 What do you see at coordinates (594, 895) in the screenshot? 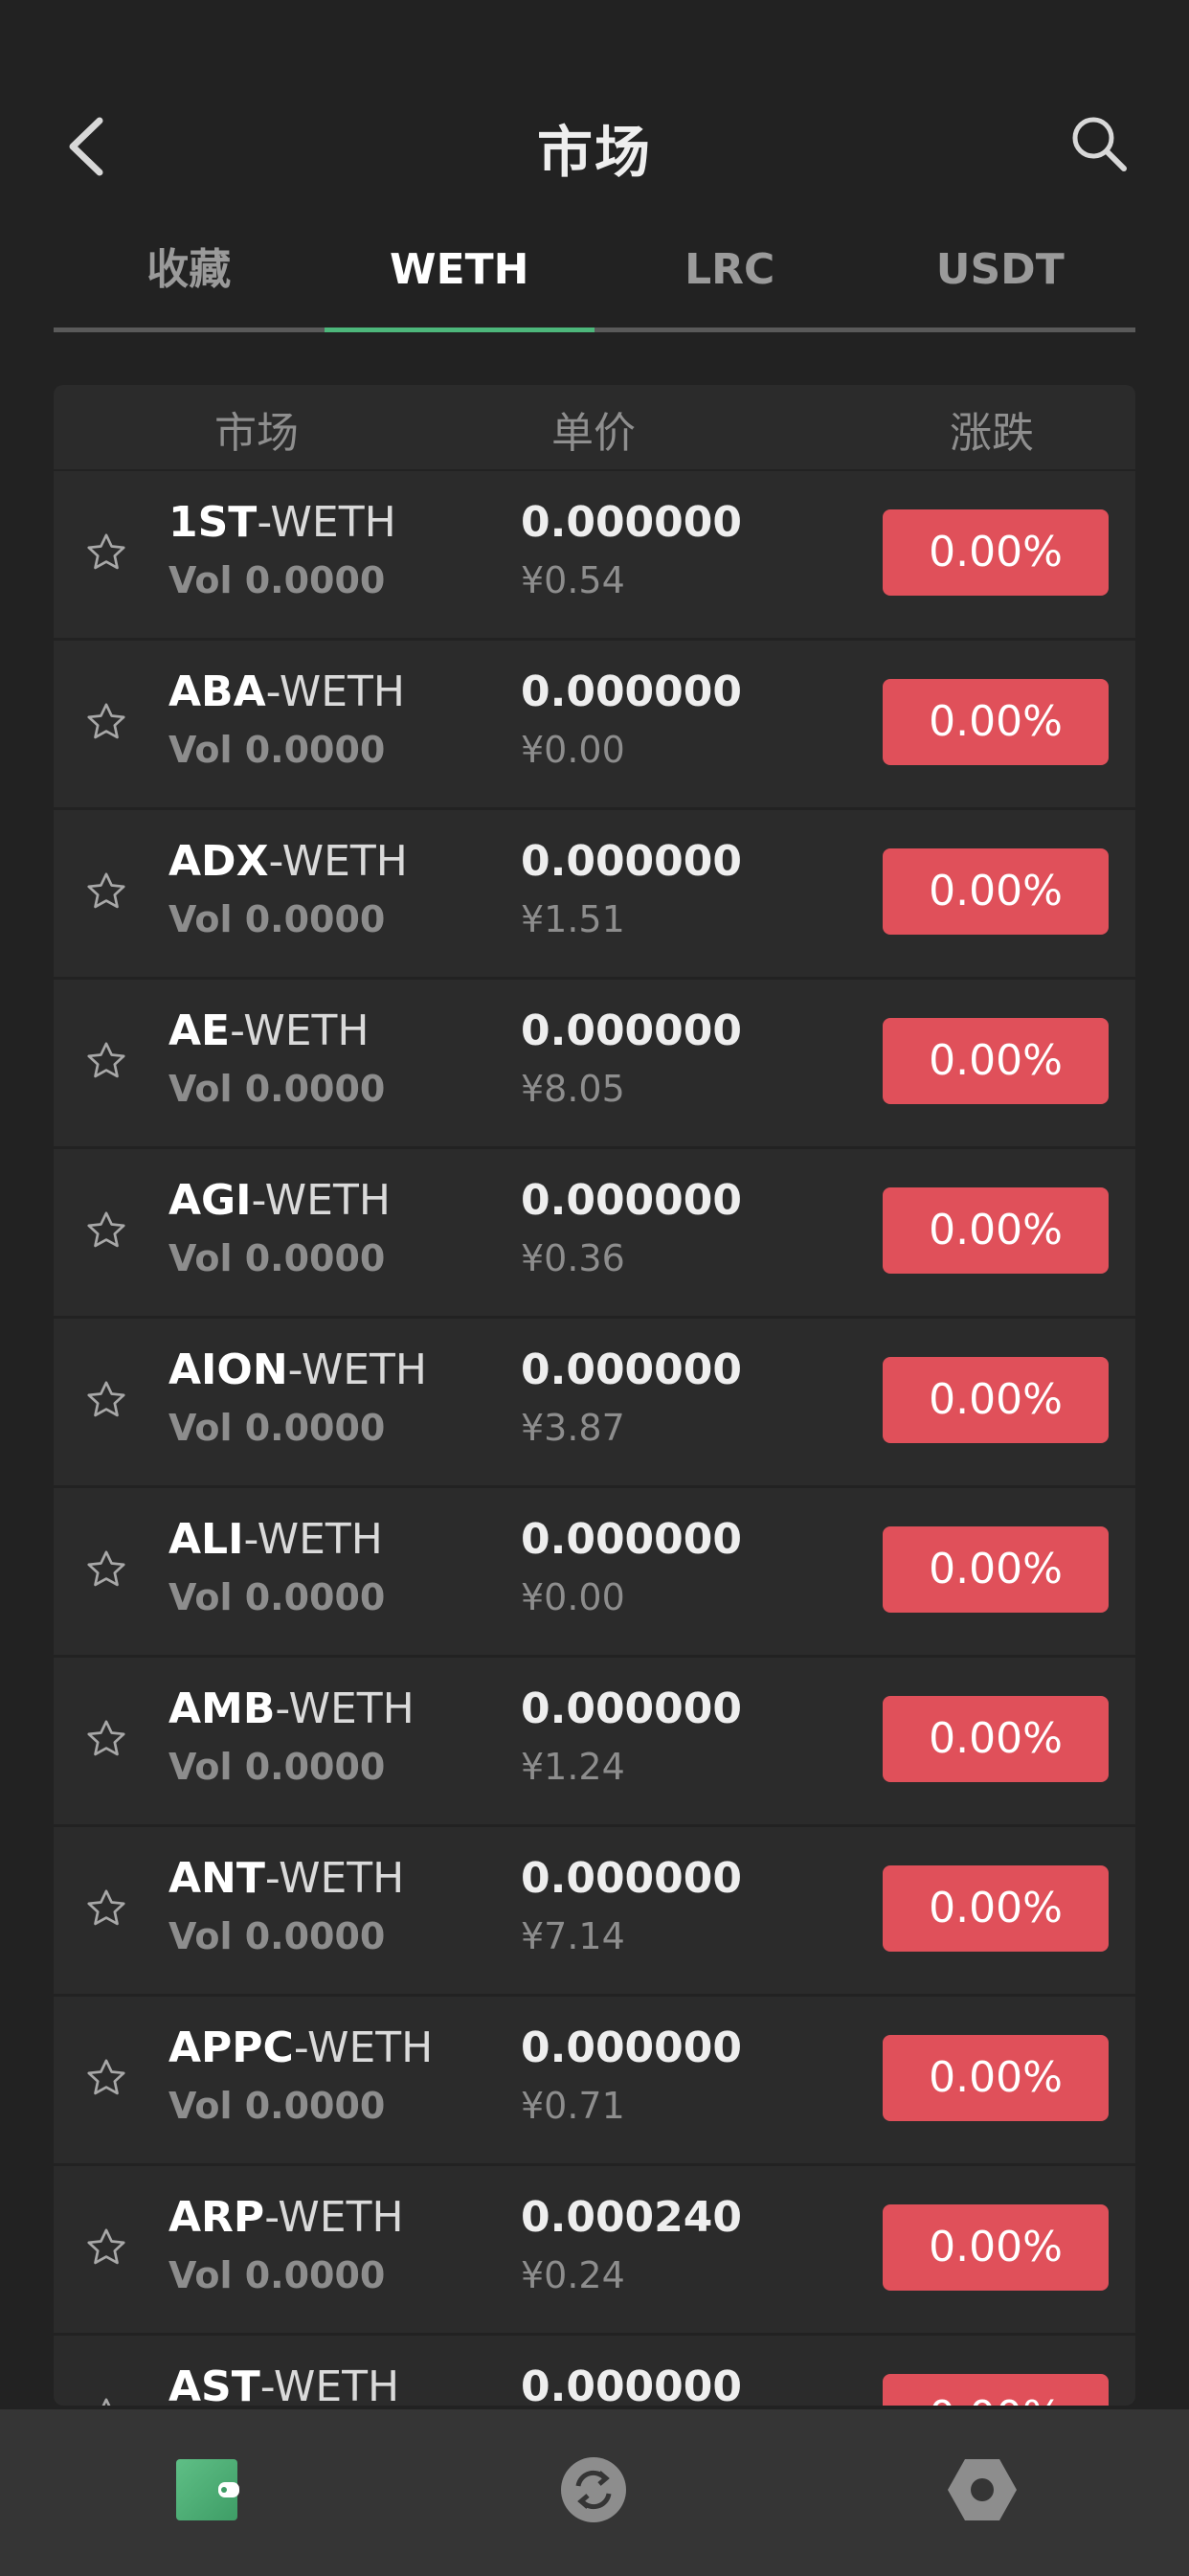
I see `table-row: ADX-WETH Vol 0.0000 0.000000 ¥1.51 0.00%` at bounding box center [594, 895].